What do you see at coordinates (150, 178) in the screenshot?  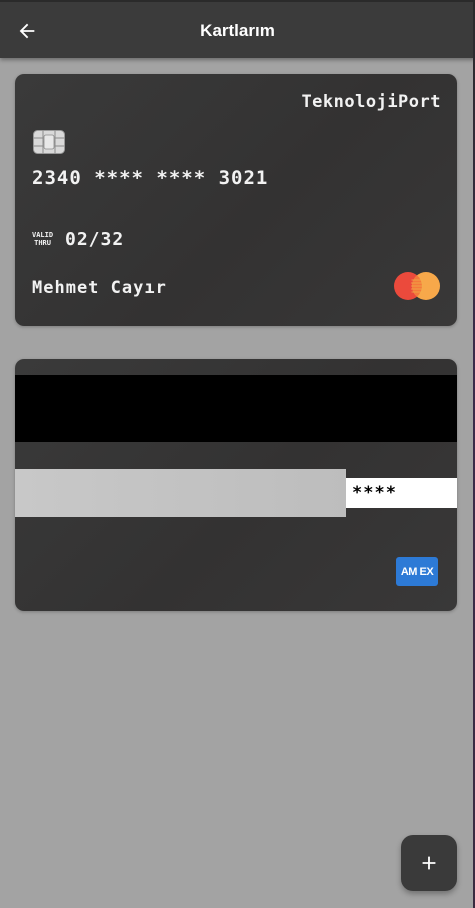 I see `card-number: 2340 **** **** 3021` at bounding box center [150, 178].